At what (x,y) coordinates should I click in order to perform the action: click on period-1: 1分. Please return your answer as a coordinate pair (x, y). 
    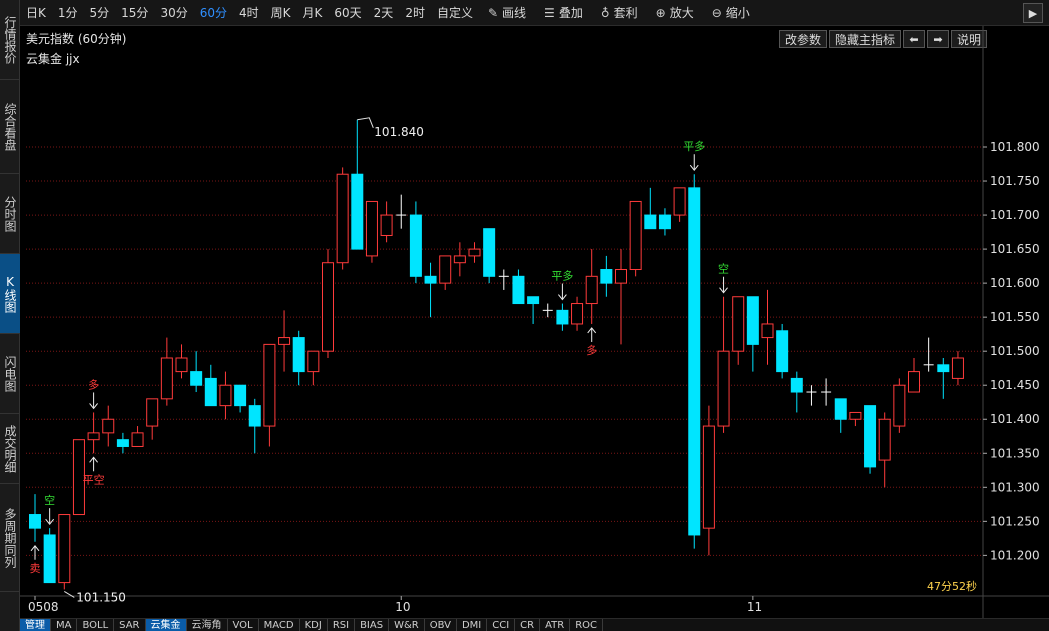
    Looking at the image, I should click on (68, 13).